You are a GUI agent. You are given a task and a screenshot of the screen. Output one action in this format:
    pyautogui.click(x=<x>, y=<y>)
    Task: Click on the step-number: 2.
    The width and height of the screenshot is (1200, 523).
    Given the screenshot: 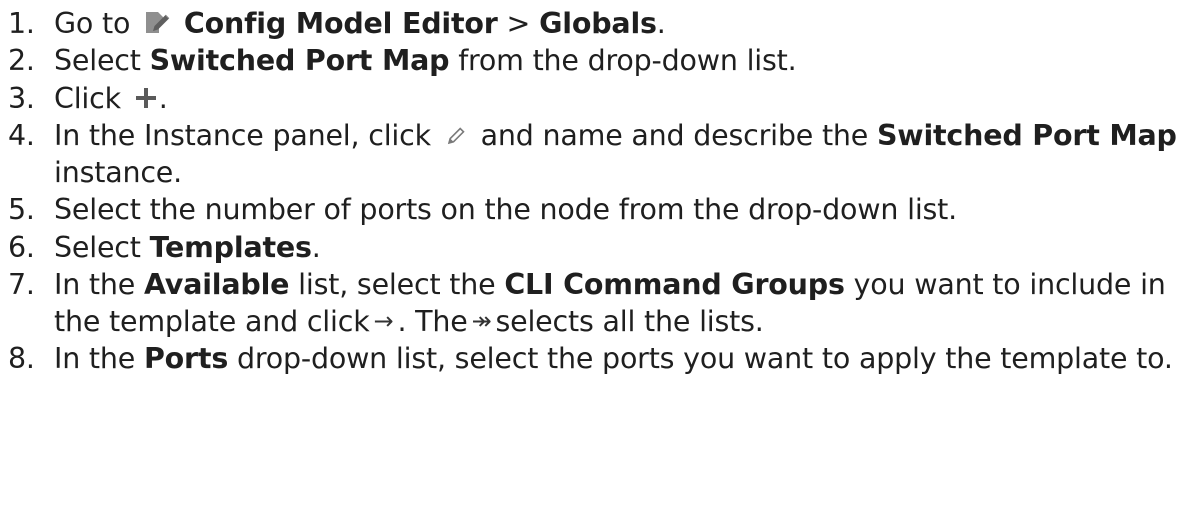 What is the action you would take?
    pyautogui.click(x=21, y=61)
    